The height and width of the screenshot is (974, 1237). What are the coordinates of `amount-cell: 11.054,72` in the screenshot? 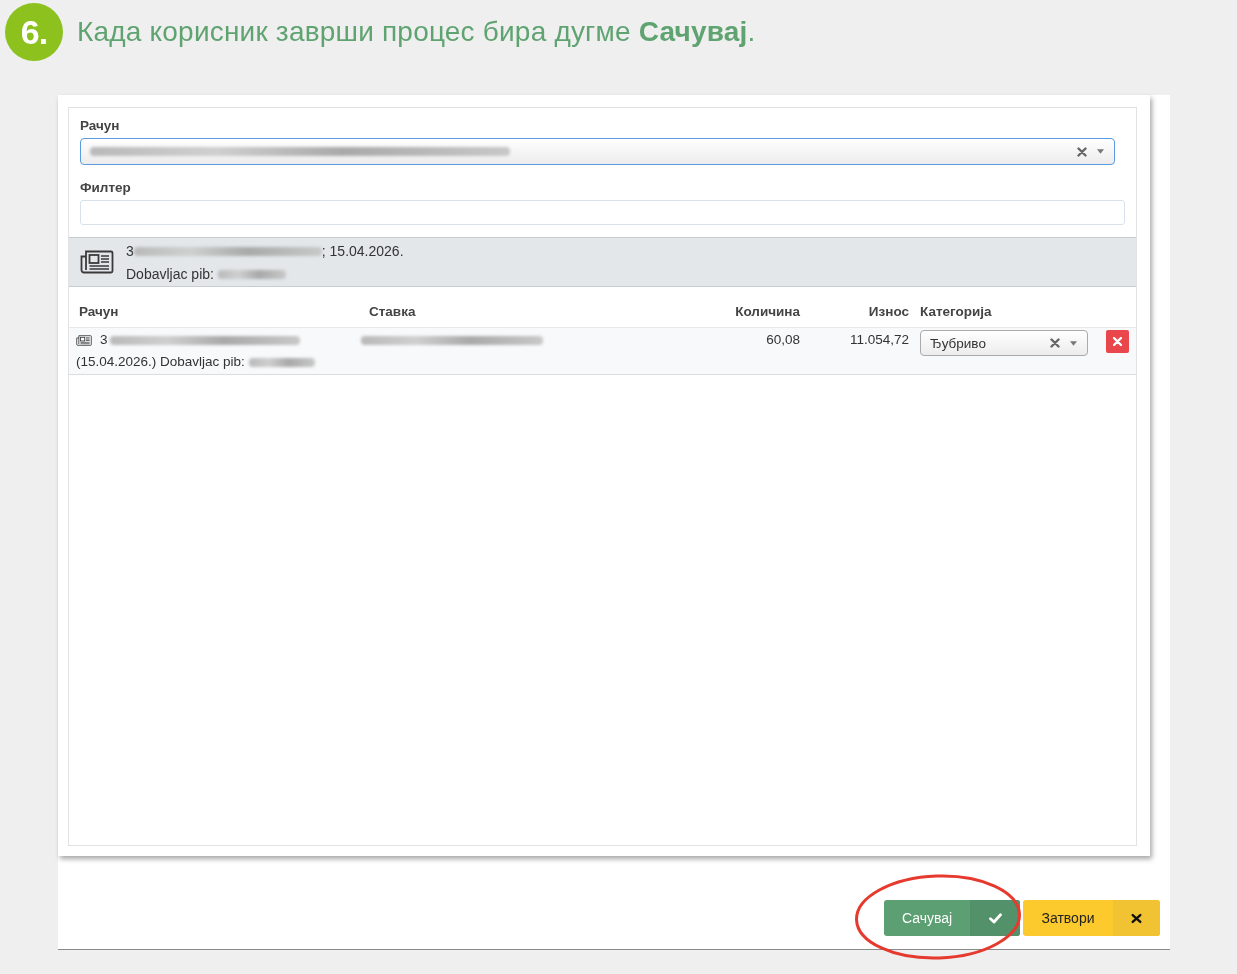 It's located at (879, 339).